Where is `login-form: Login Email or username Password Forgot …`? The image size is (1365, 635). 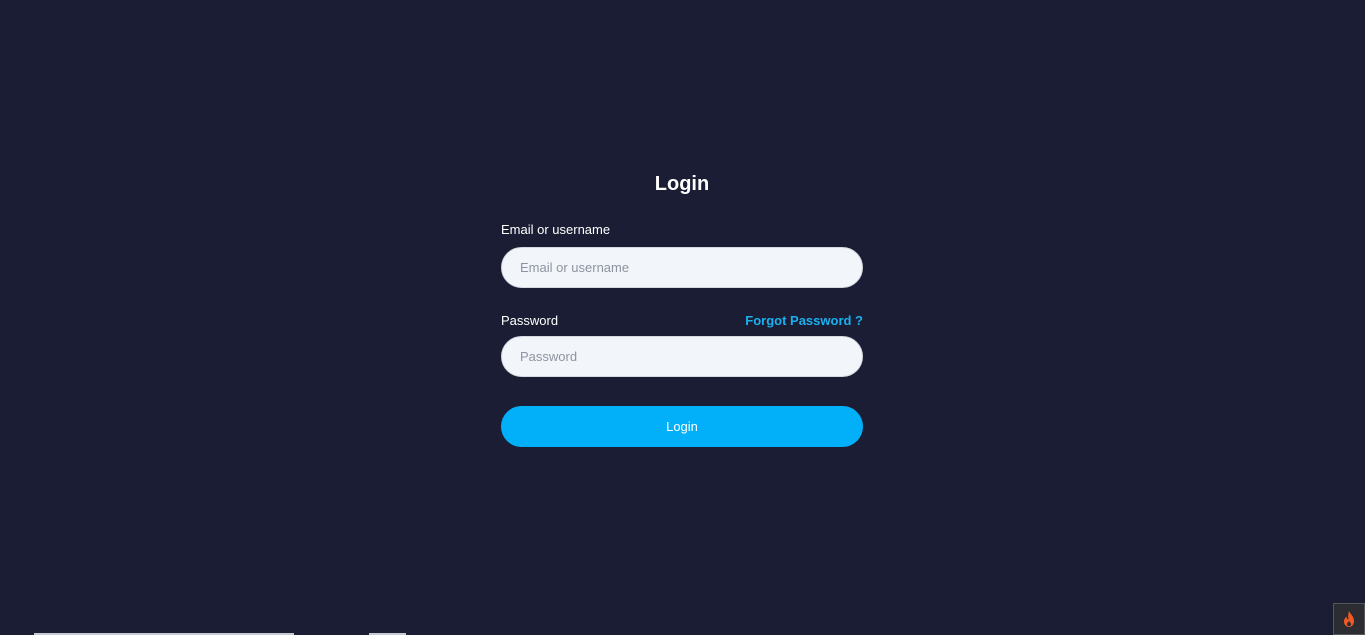
login-form: Login Email or username Password Forgot … is located at coordinates (682, 308).